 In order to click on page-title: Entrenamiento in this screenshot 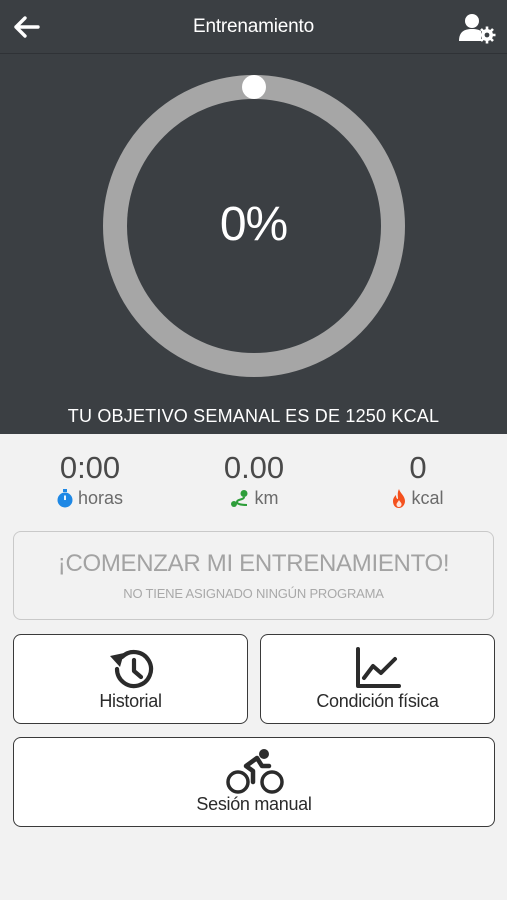, I will do `click(253, 26)`.